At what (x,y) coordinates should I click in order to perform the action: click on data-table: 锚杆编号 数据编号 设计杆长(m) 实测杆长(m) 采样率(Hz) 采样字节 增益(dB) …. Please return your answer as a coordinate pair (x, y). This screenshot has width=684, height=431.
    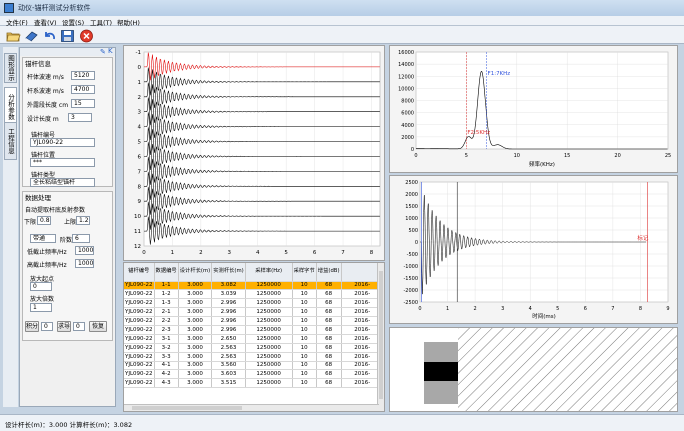
    Looking at the image, I should click on (254, 326).